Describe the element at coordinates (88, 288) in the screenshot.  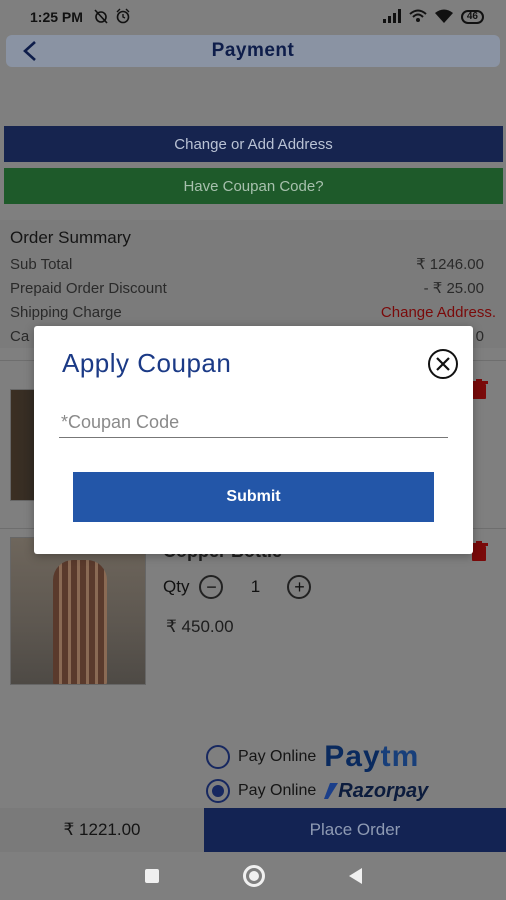
I see `summary-label: Prepaid Order Discount` at that location.